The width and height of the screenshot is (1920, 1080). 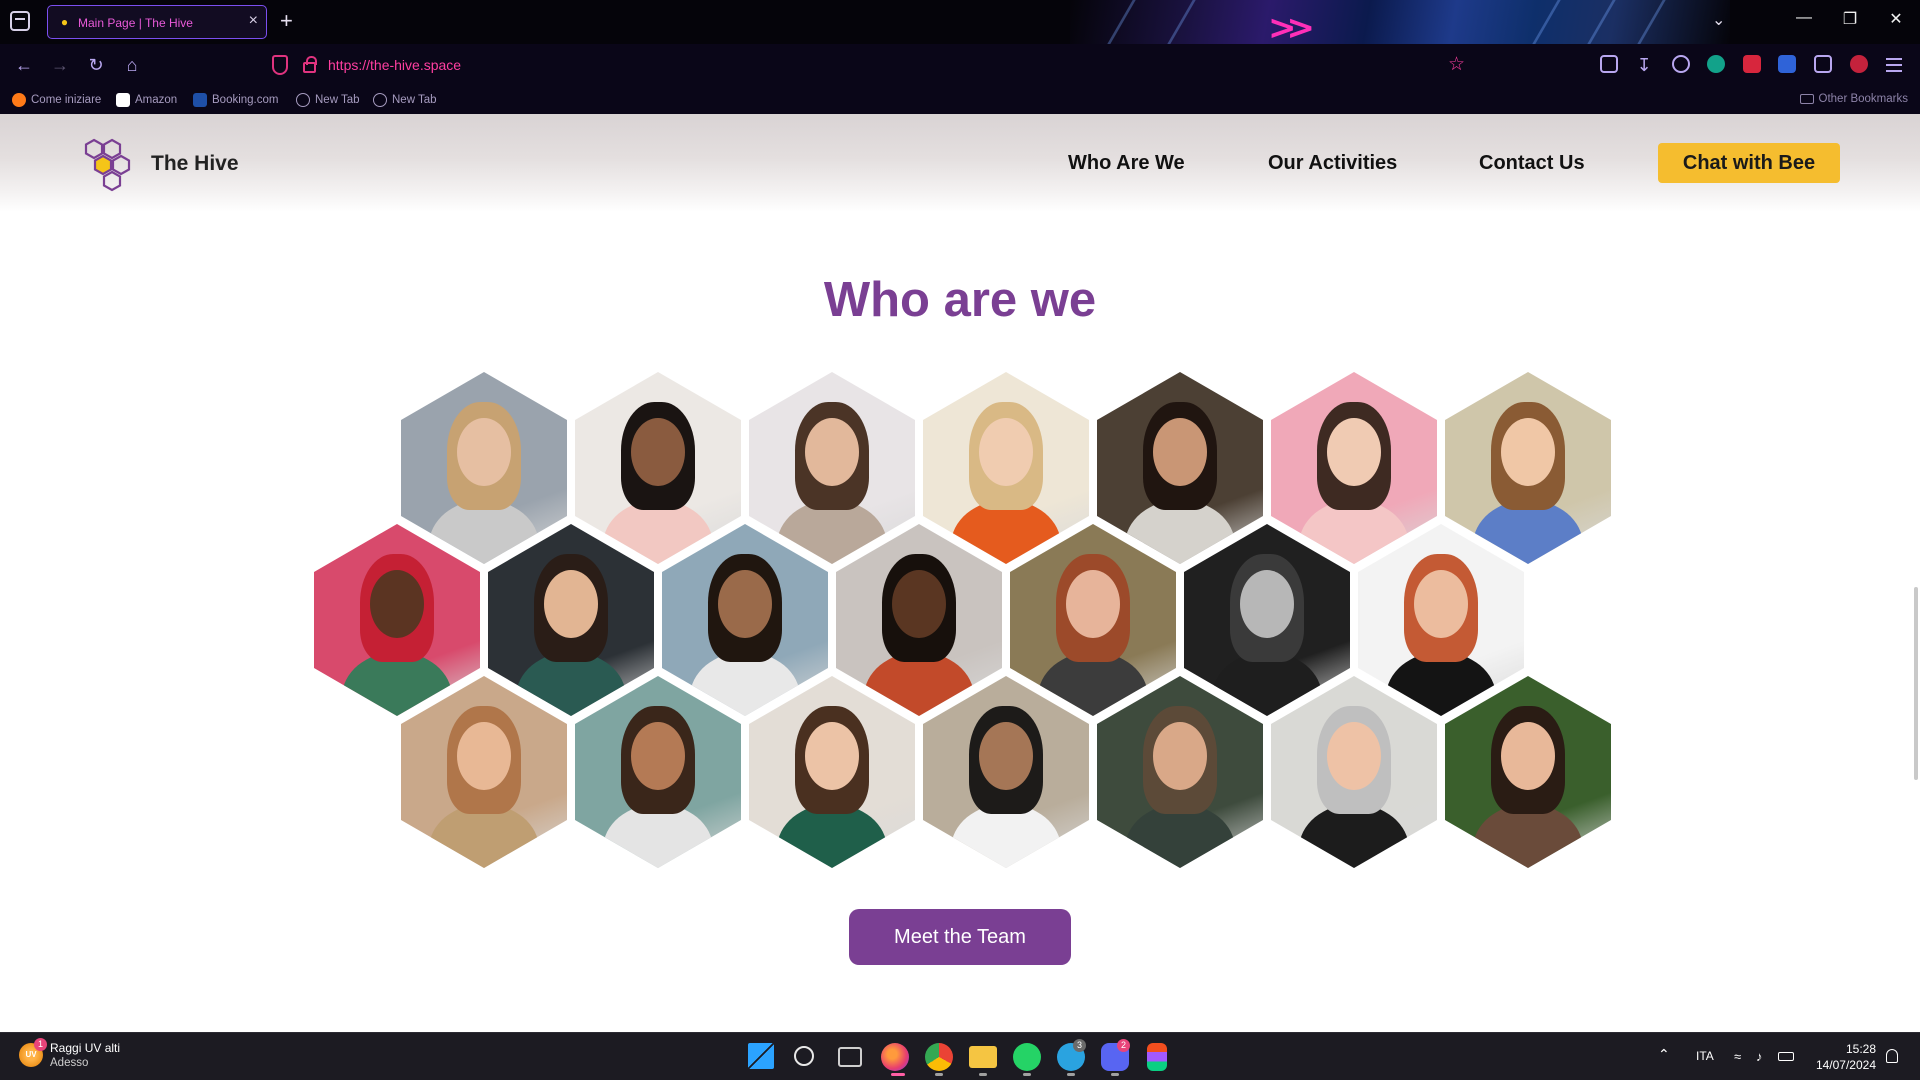 What do you see at coordinates (1916, 683) in the screenshot?
I see `page-scrollbar` at bounding box center [1916, 683].